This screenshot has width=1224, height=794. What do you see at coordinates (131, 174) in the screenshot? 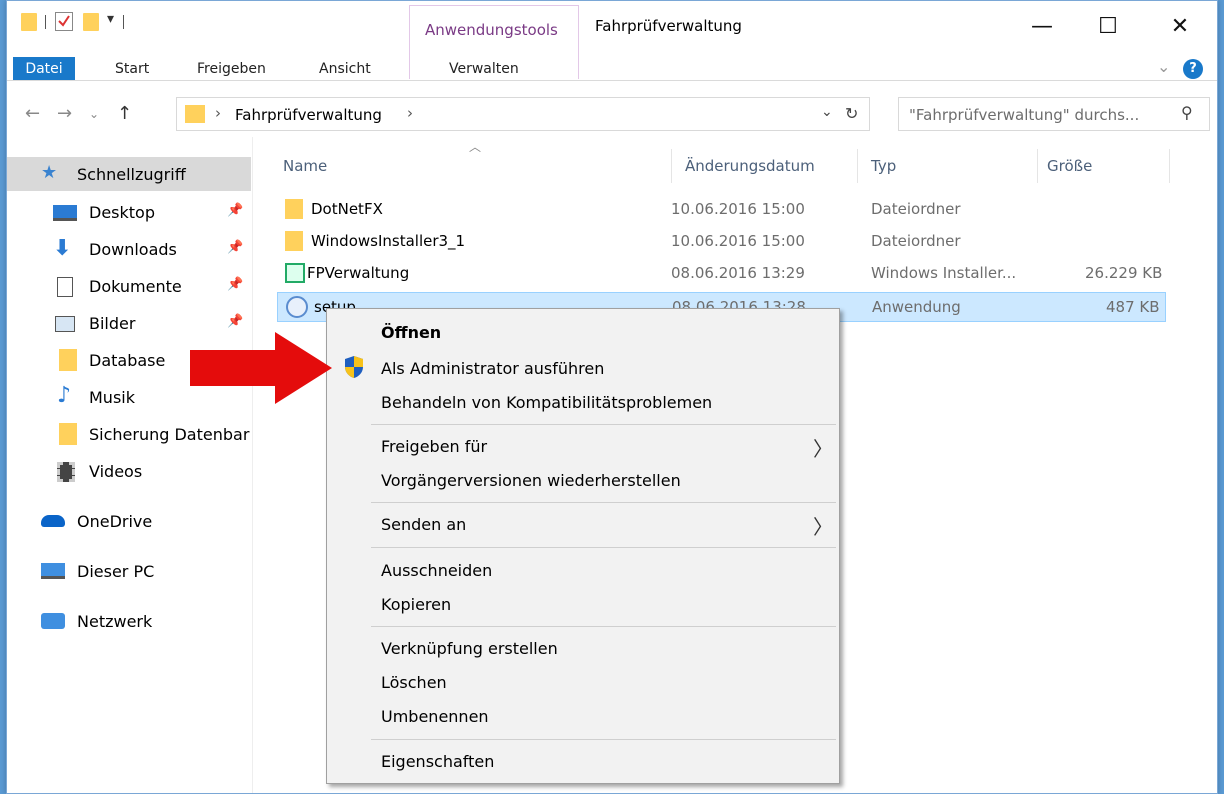
I see `sidebar-item-label: Schnellzugriff` at bounding box center [131, 174].